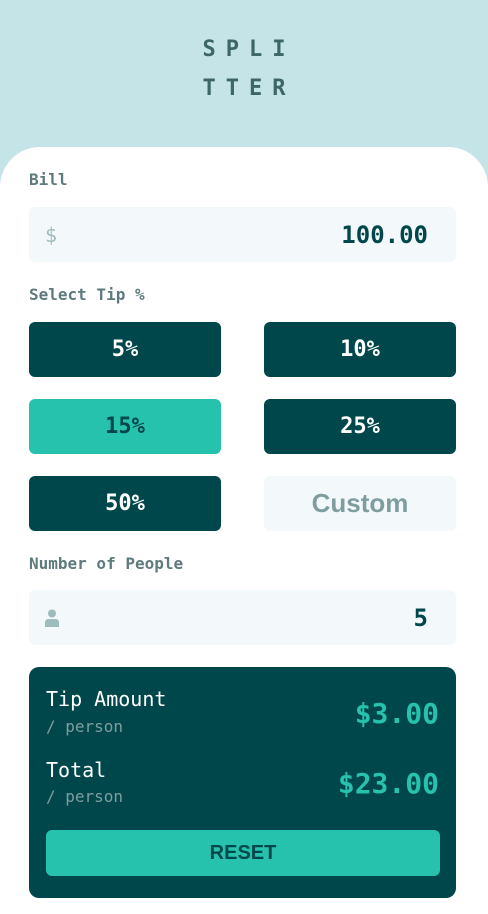 The image size is (488, 914). I want to click on bill-input: $ 100.00, so click(242, 234).